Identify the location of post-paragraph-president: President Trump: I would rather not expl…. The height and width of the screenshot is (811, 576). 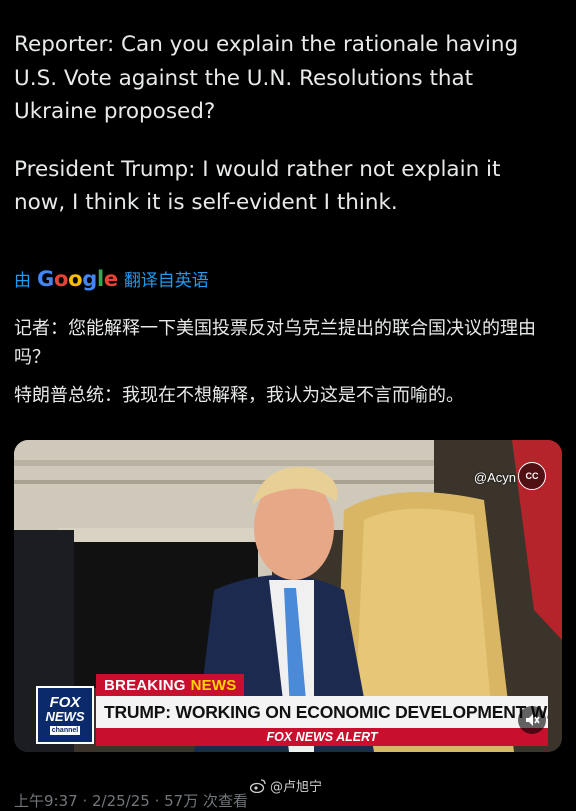
(257, 186).